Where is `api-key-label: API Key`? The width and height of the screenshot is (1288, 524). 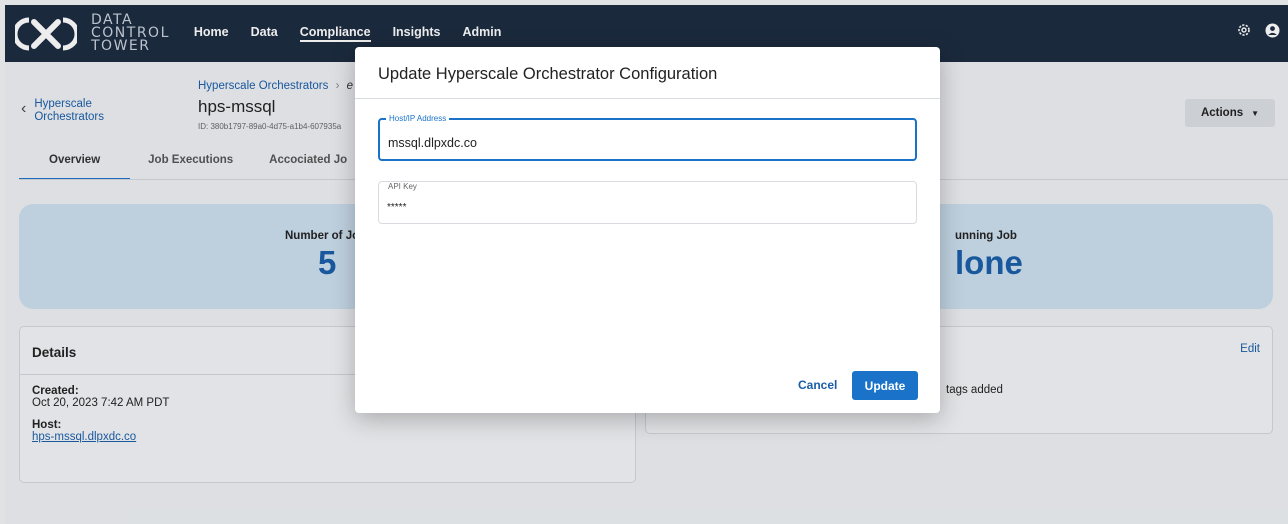 api-key-label: API Key is located at coordinates (402, 186).